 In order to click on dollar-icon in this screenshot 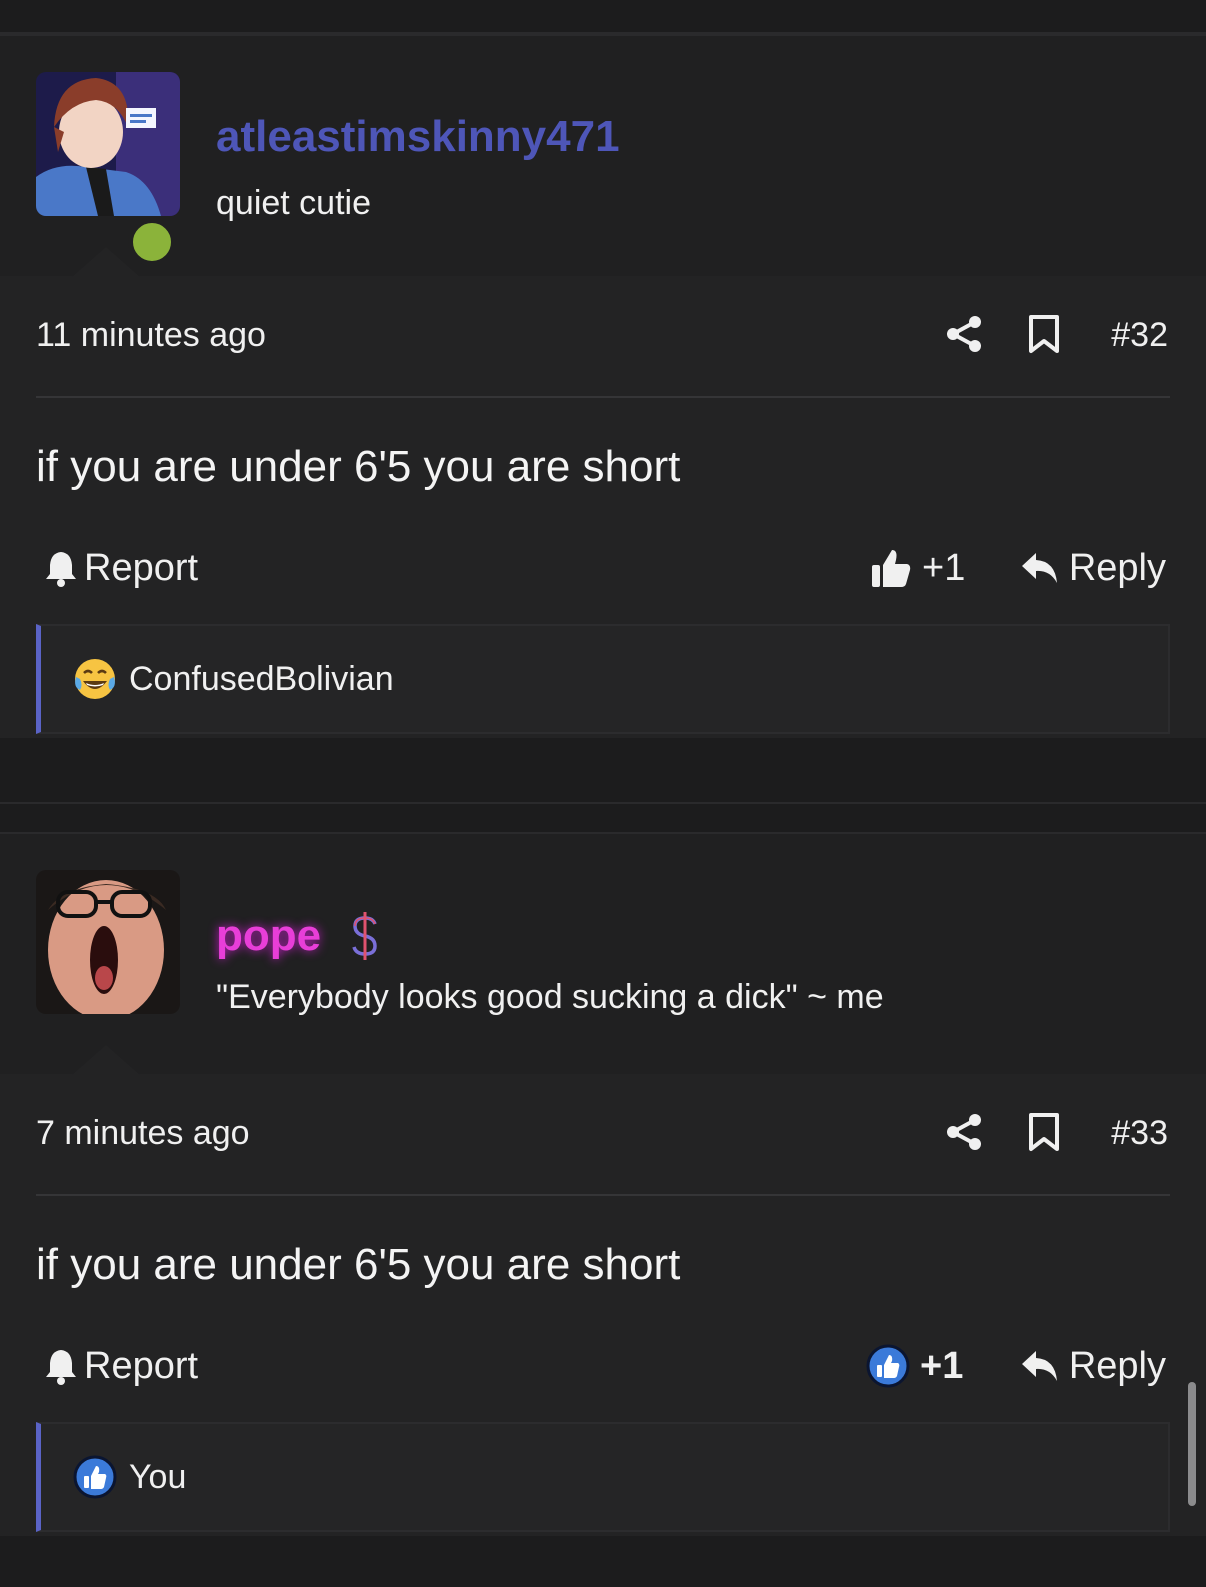, I will do `click(364, 936)`.